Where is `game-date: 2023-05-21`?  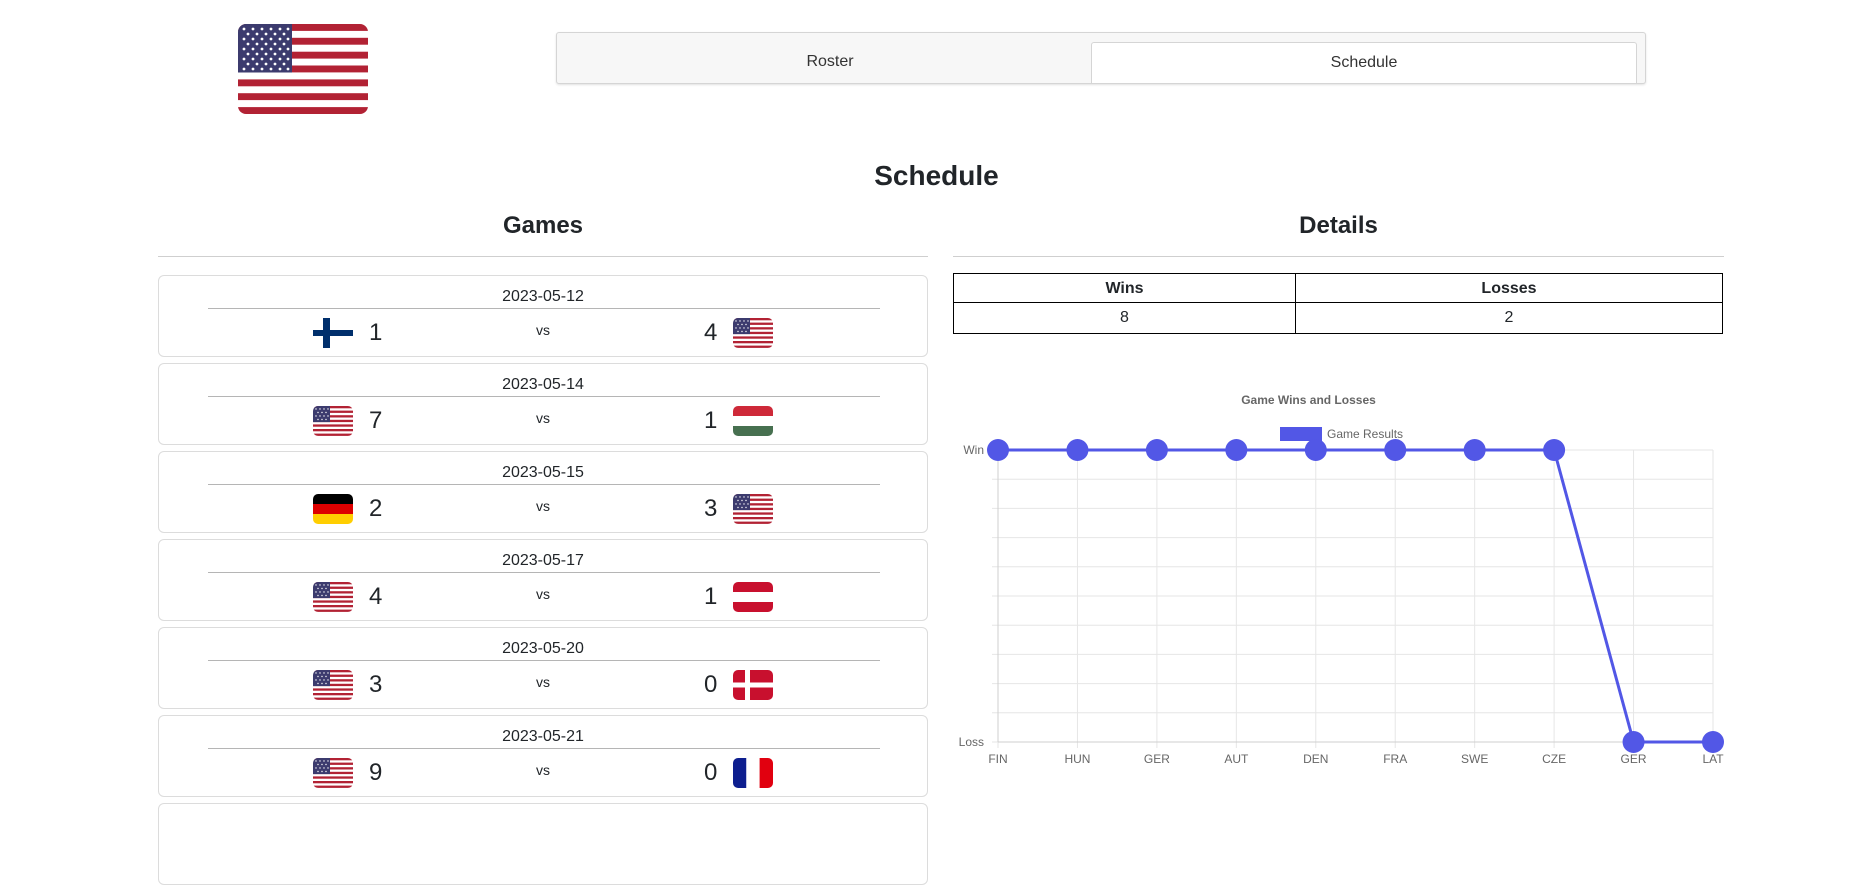 game-date: 2023-05-21 is located at coordinates (543, 736).